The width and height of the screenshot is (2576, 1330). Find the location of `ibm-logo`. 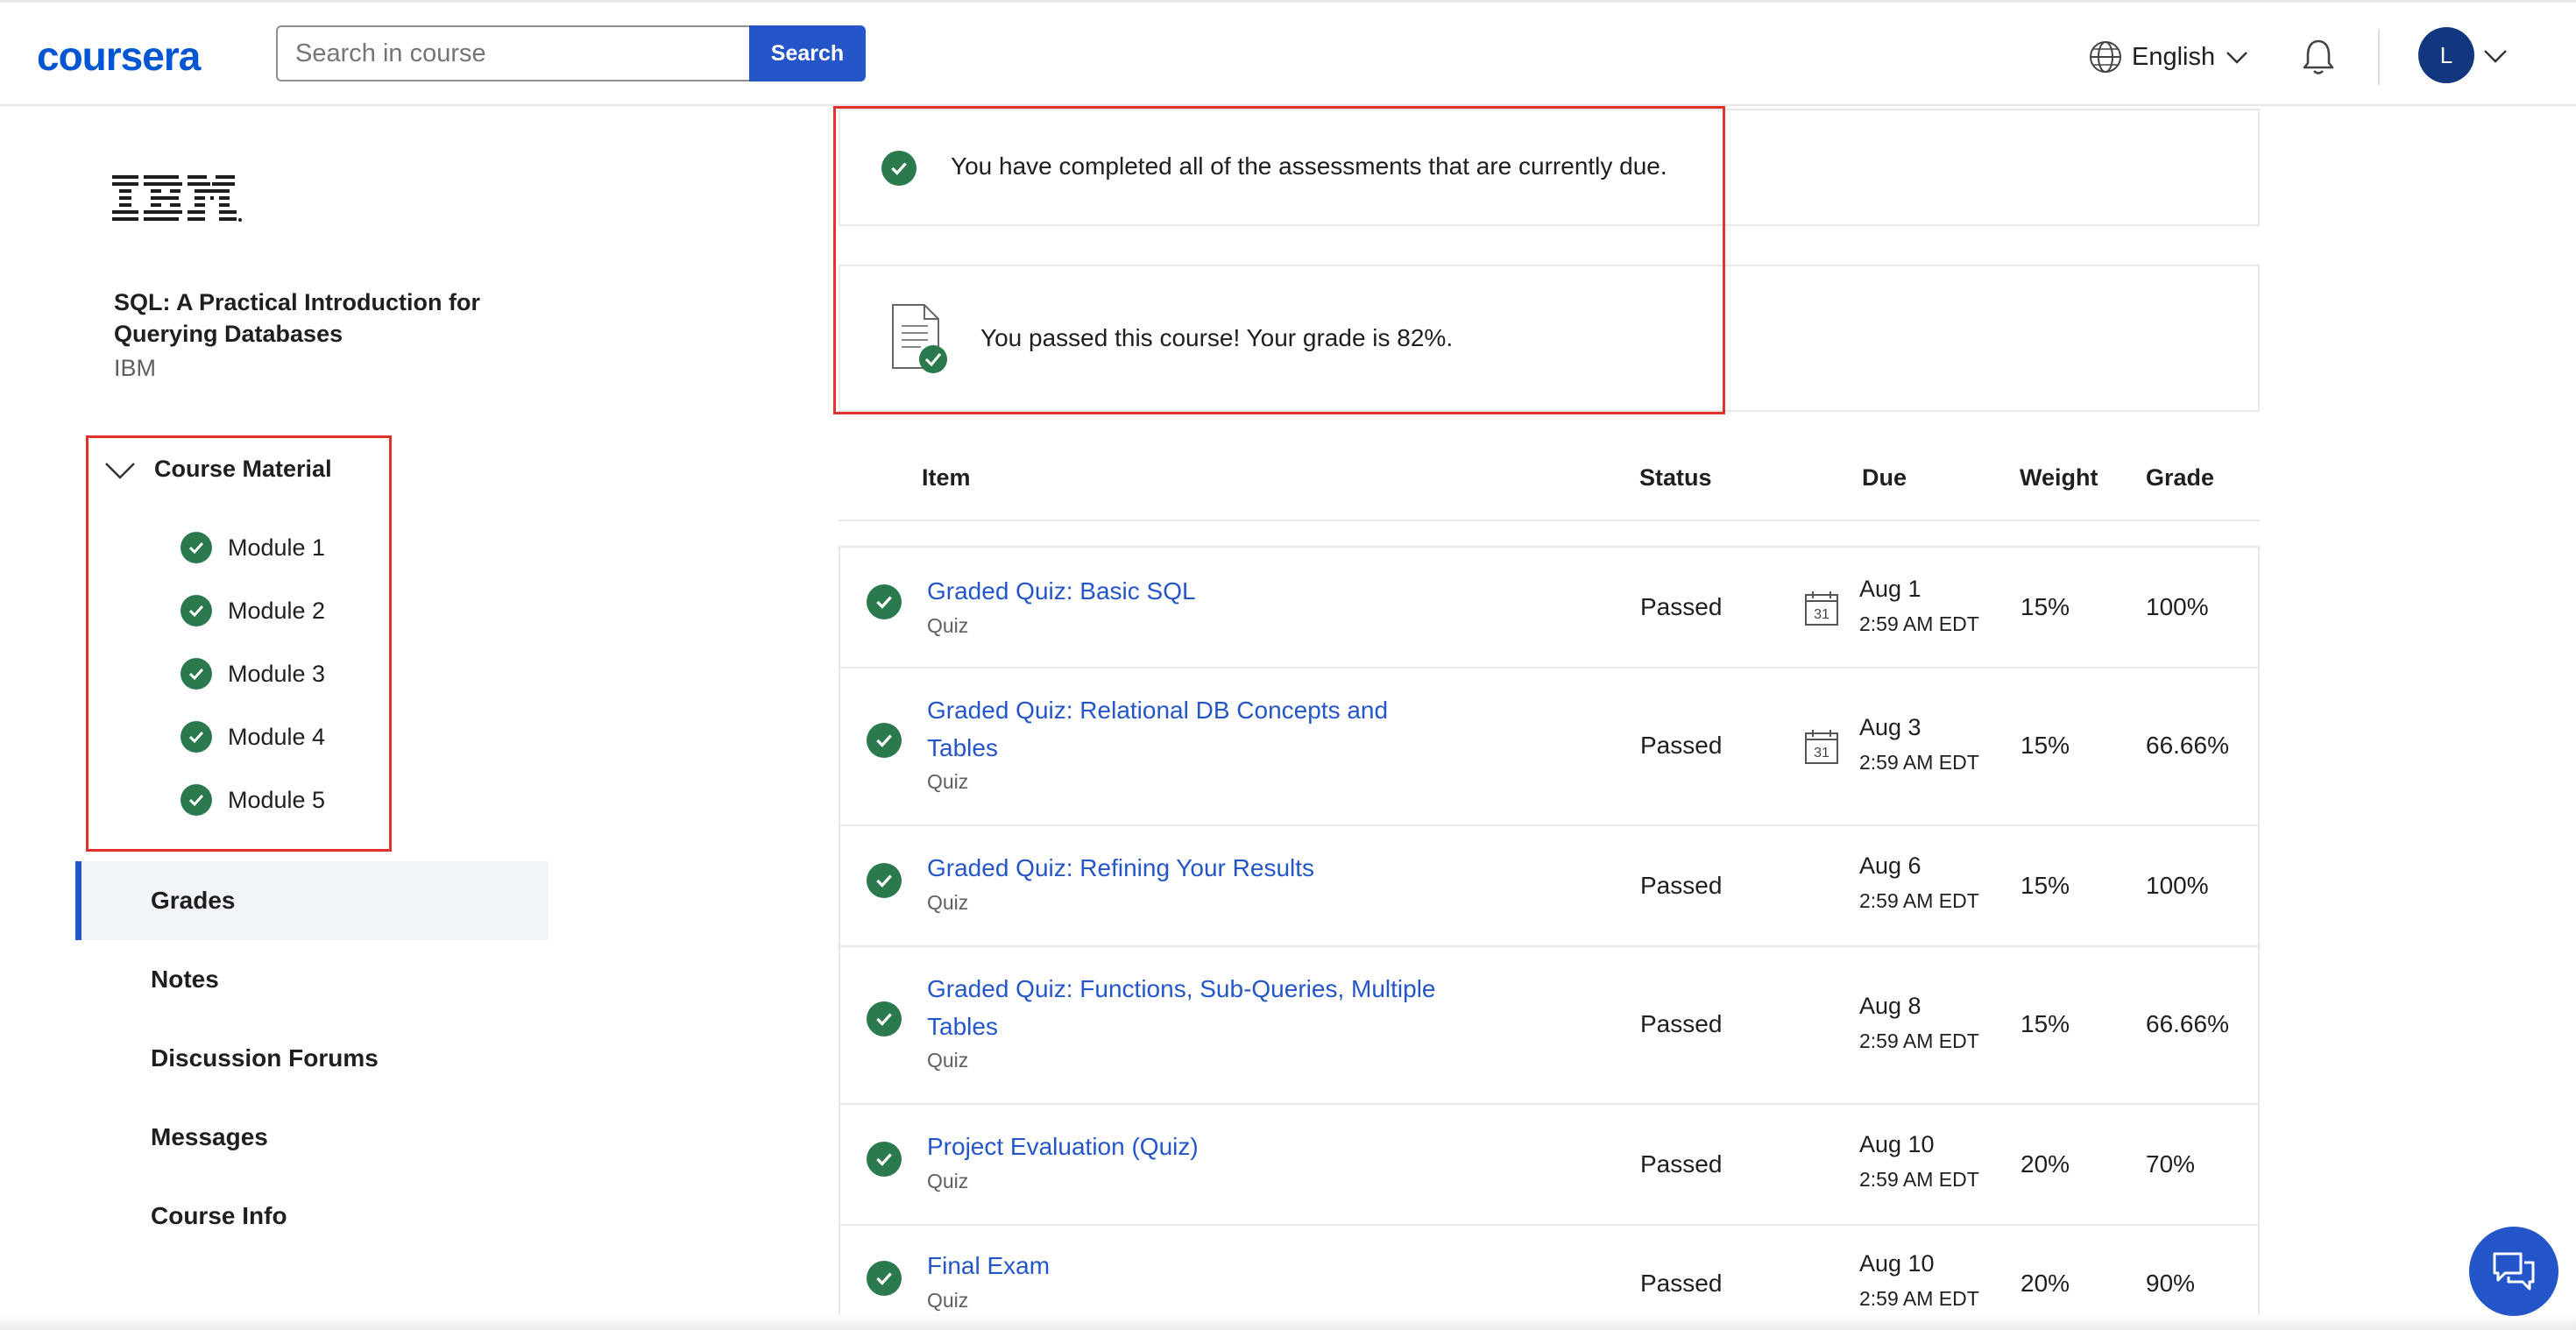

ibm-logo is located at coordinates (177, 198).